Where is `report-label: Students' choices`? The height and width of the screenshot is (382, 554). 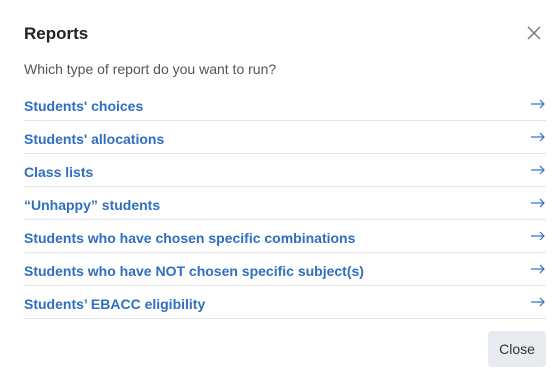
report-label: Students' choices is located at coordinates (84, 106).